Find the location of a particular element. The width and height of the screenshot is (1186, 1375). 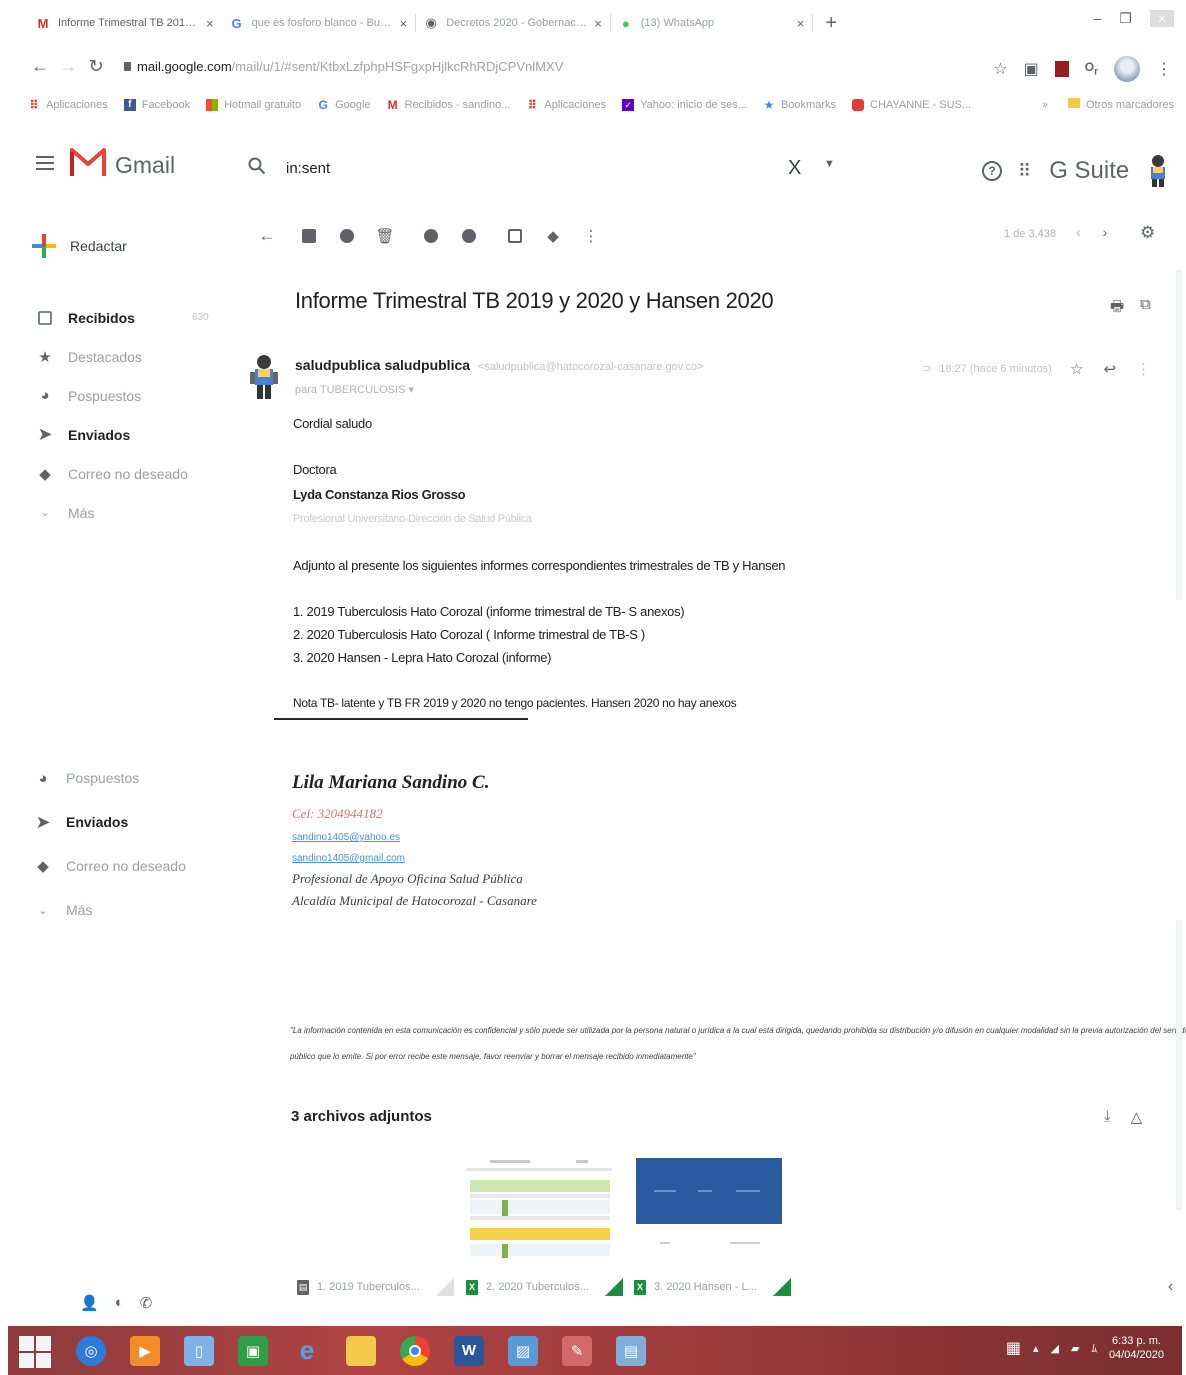

word-icon: W is located at coordinates (469, 1350).